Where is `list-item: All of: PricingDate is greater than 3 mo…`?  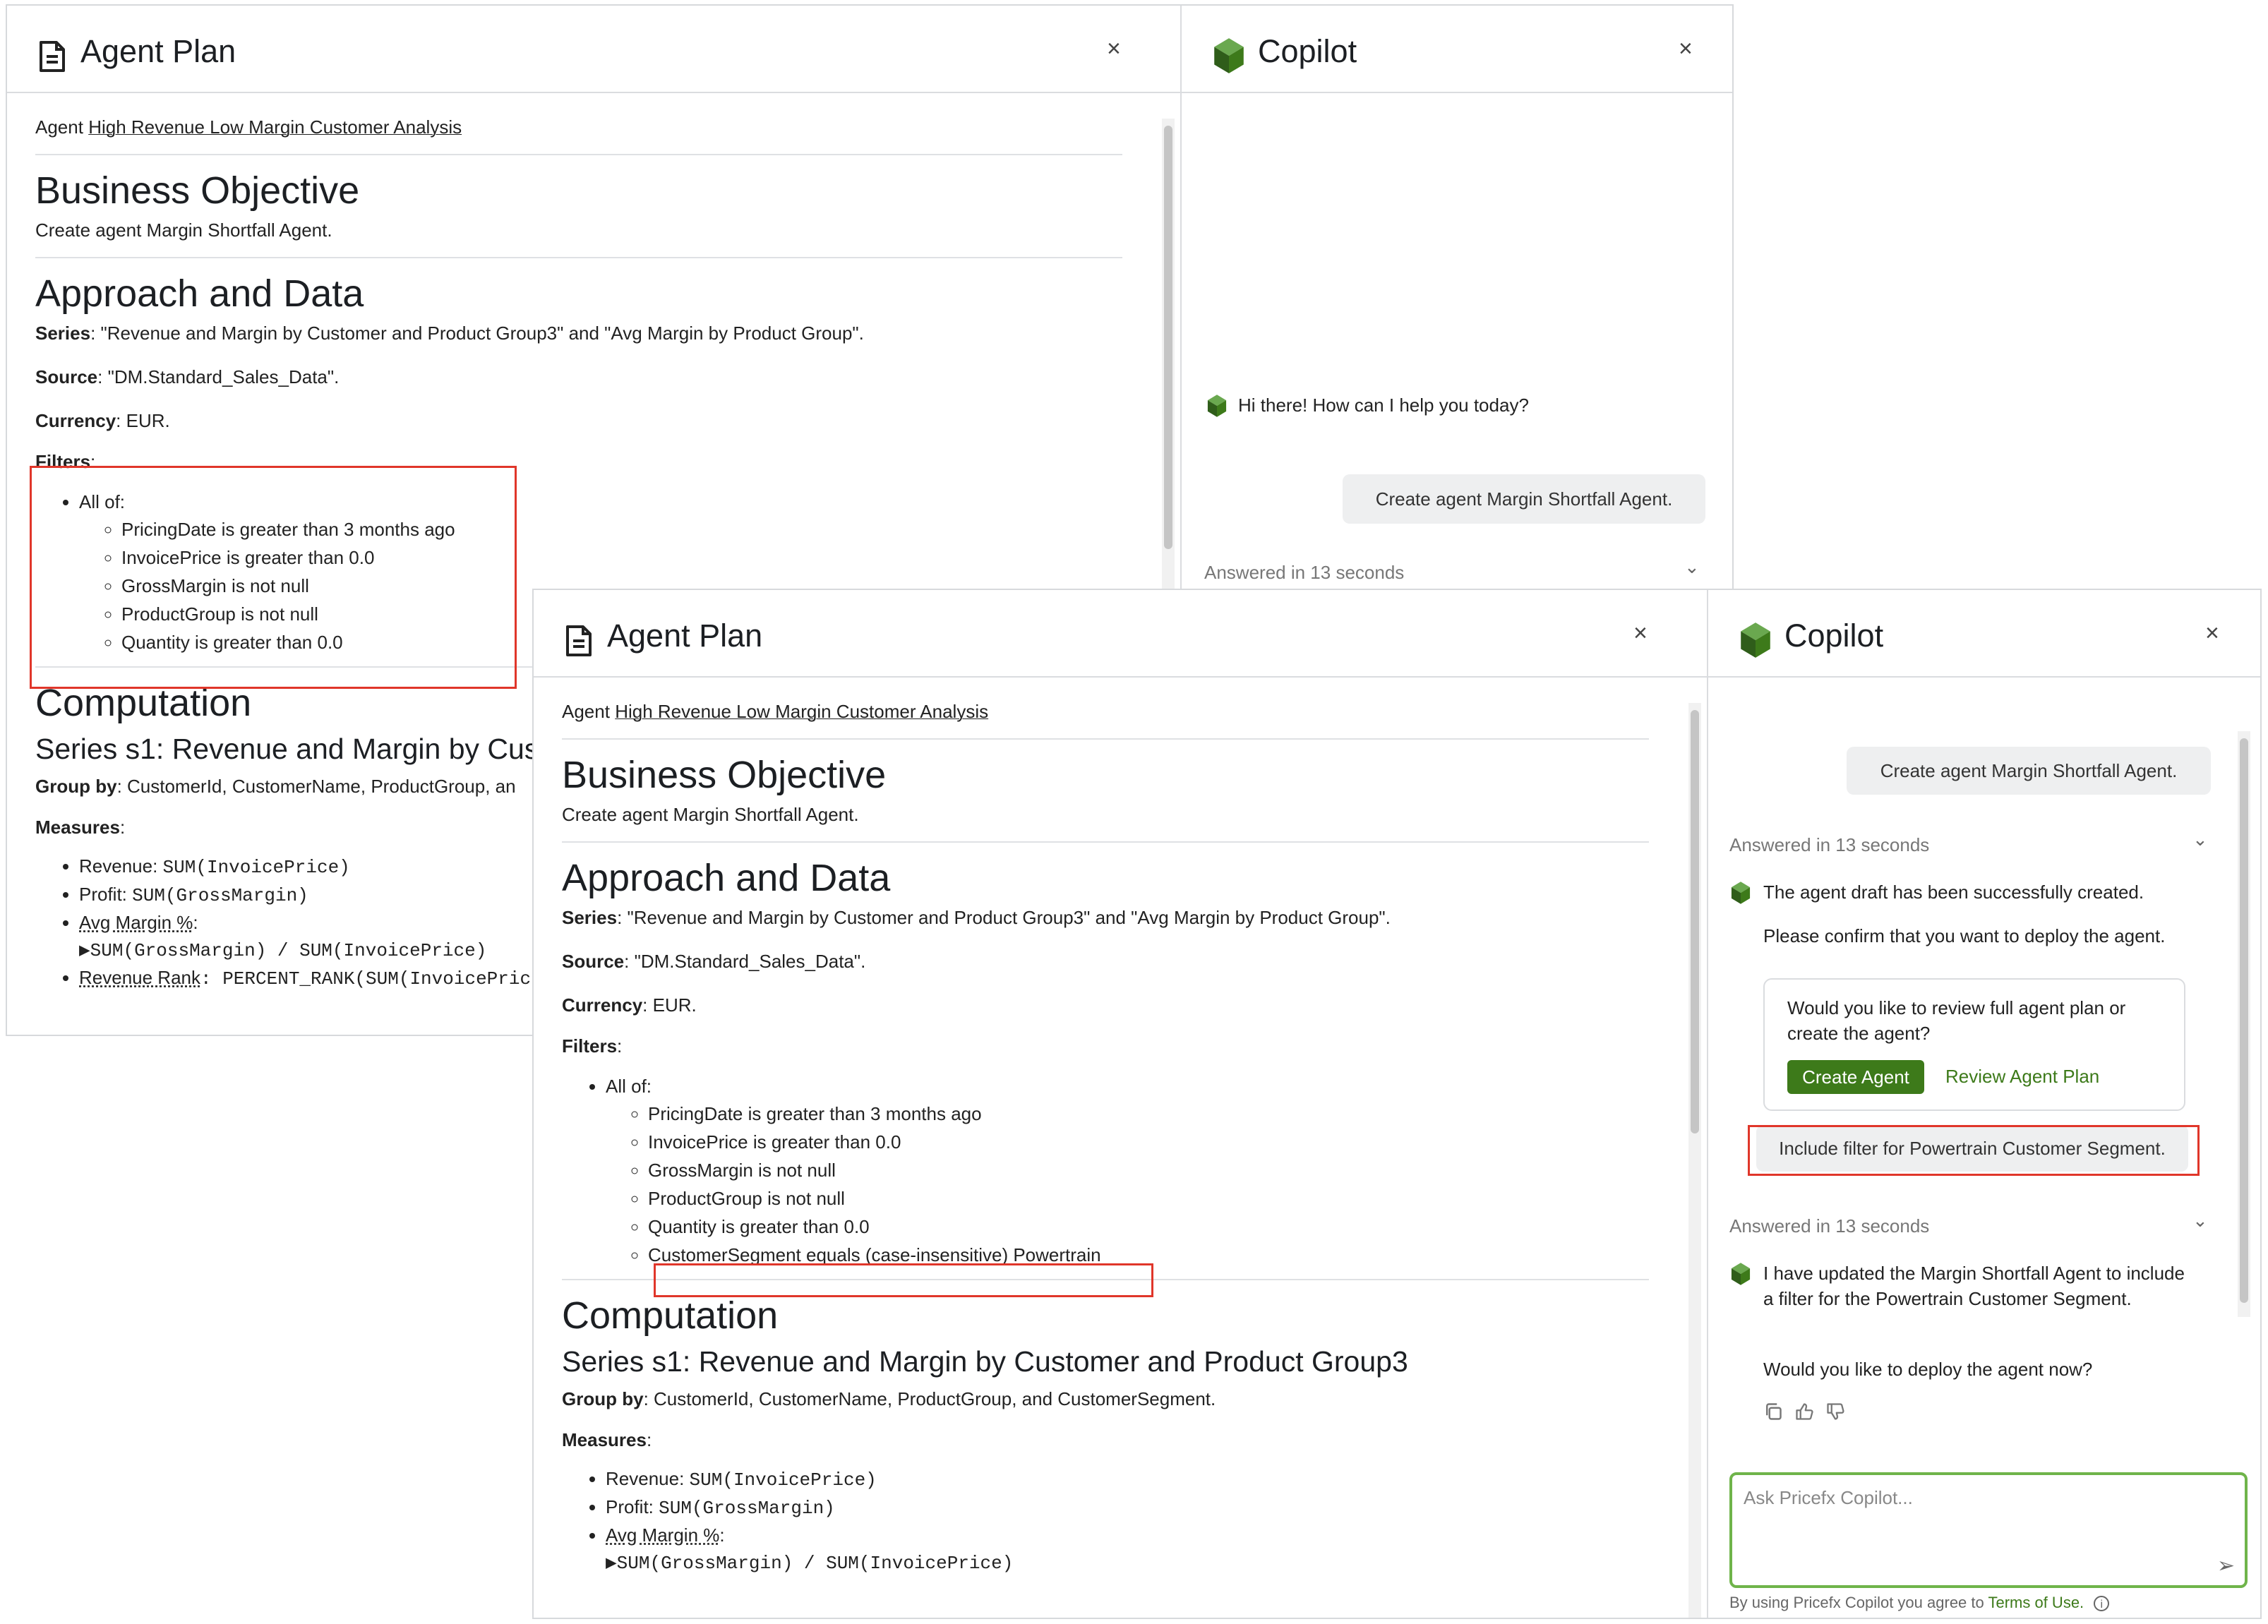 list-item: All of: PricingDate is greater than 3 mo… is located at coordinates (1135, 1171).